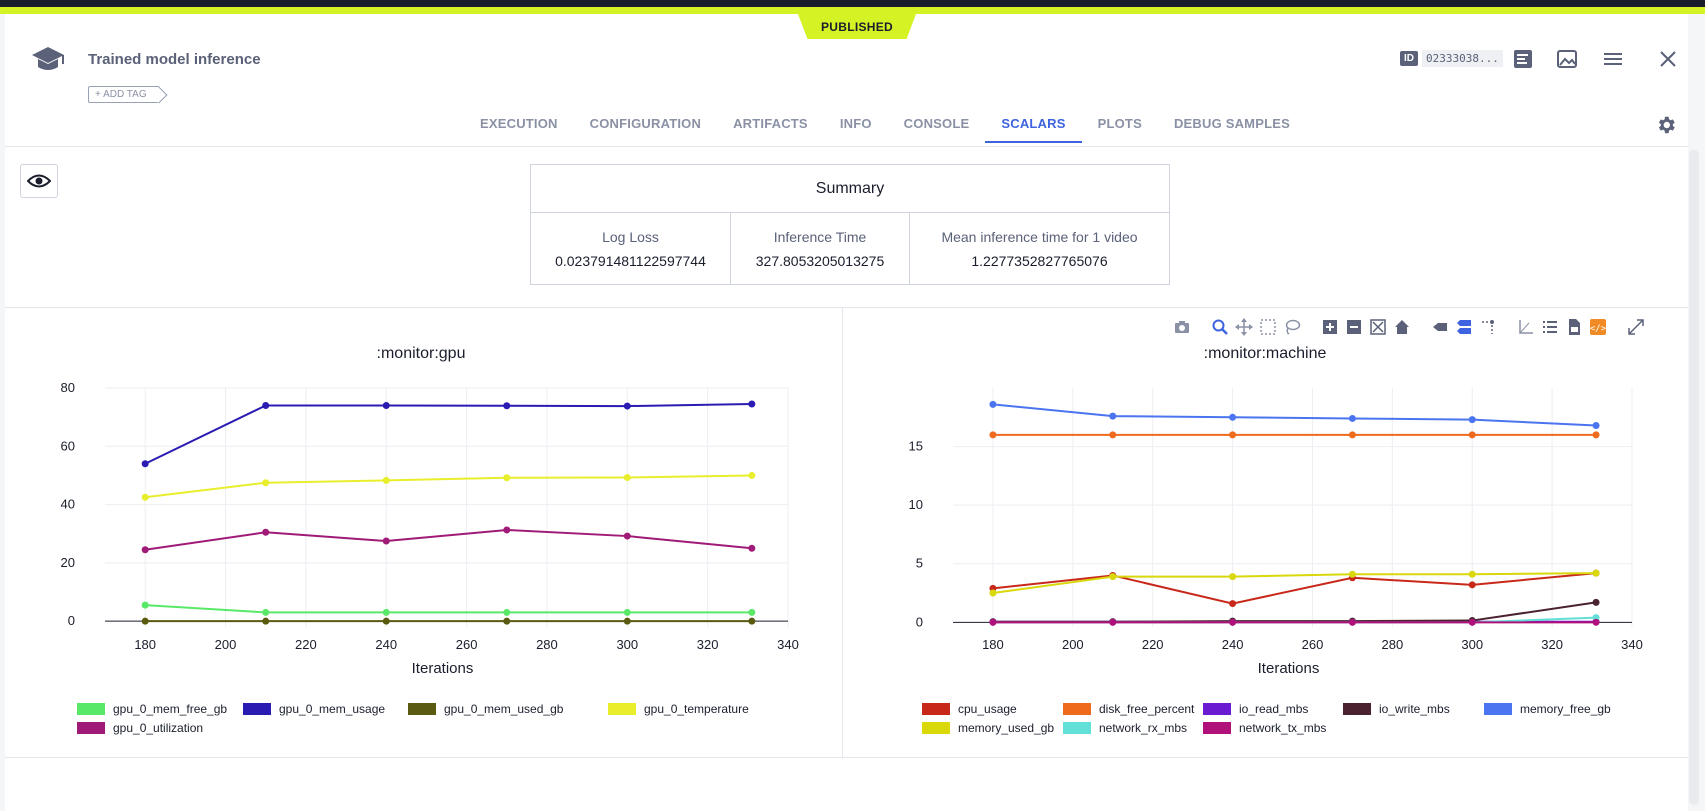  What do you see at coordinates (1666, 125) in the screenshot?
I see `gear-icon` at bounding box center [1666, 125].